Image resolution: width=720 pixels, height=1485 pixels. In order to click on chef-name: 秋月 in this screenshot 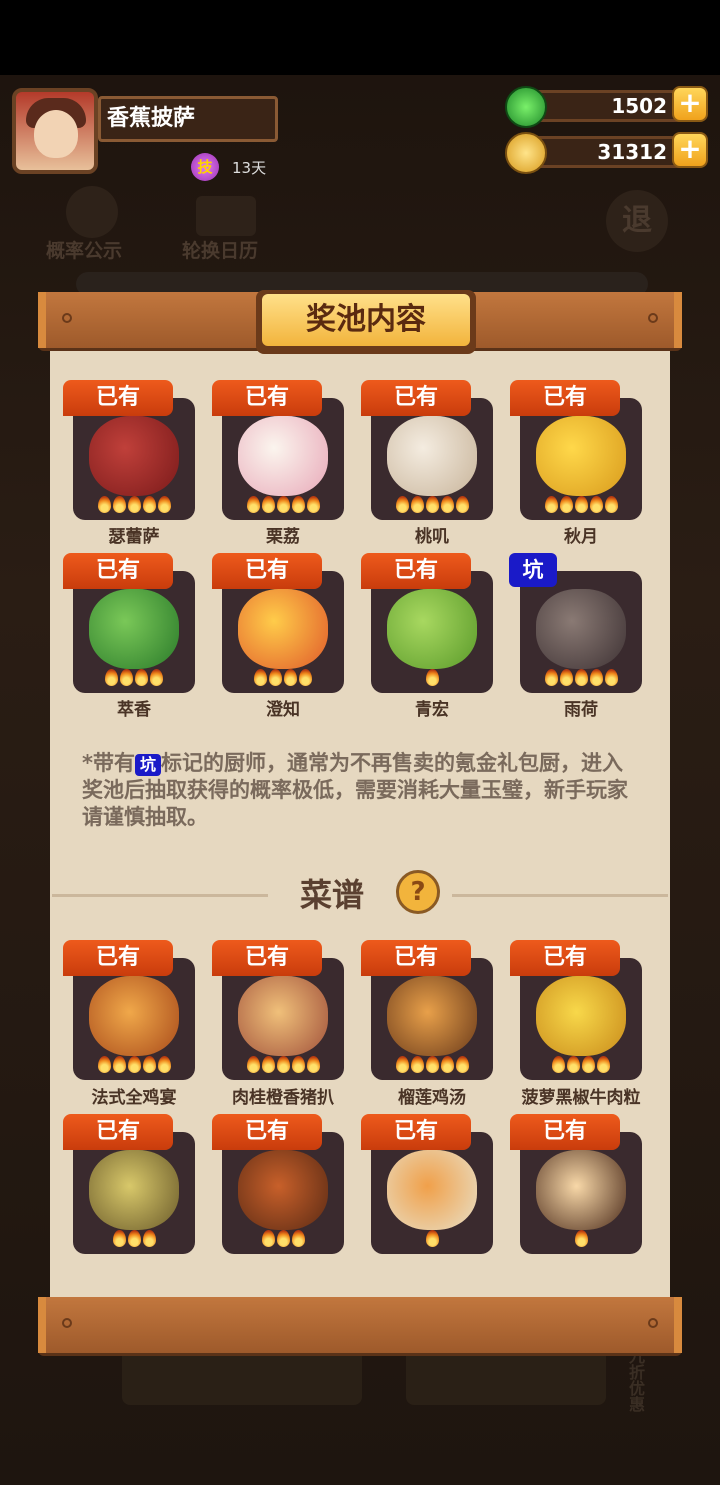, I will do `click(581, 537)`.